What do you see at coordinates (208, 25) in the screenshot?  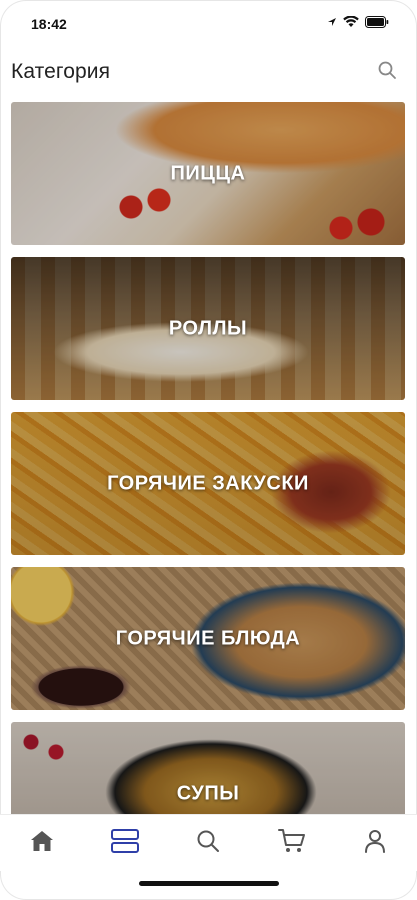 I see `status-bar: 18:42` at bounding box center [208, 25].